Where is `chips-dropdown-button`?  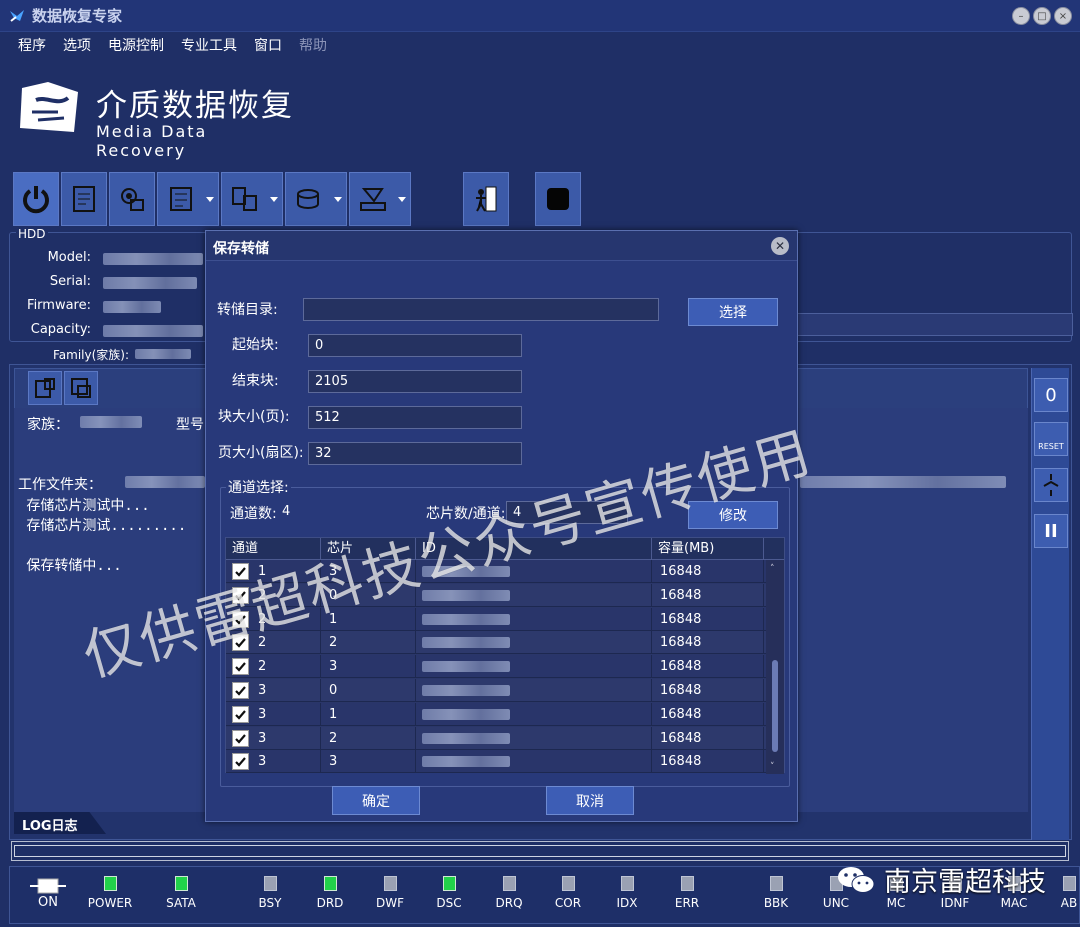 chips-dropdown-button is located at coordinates (252, 199).